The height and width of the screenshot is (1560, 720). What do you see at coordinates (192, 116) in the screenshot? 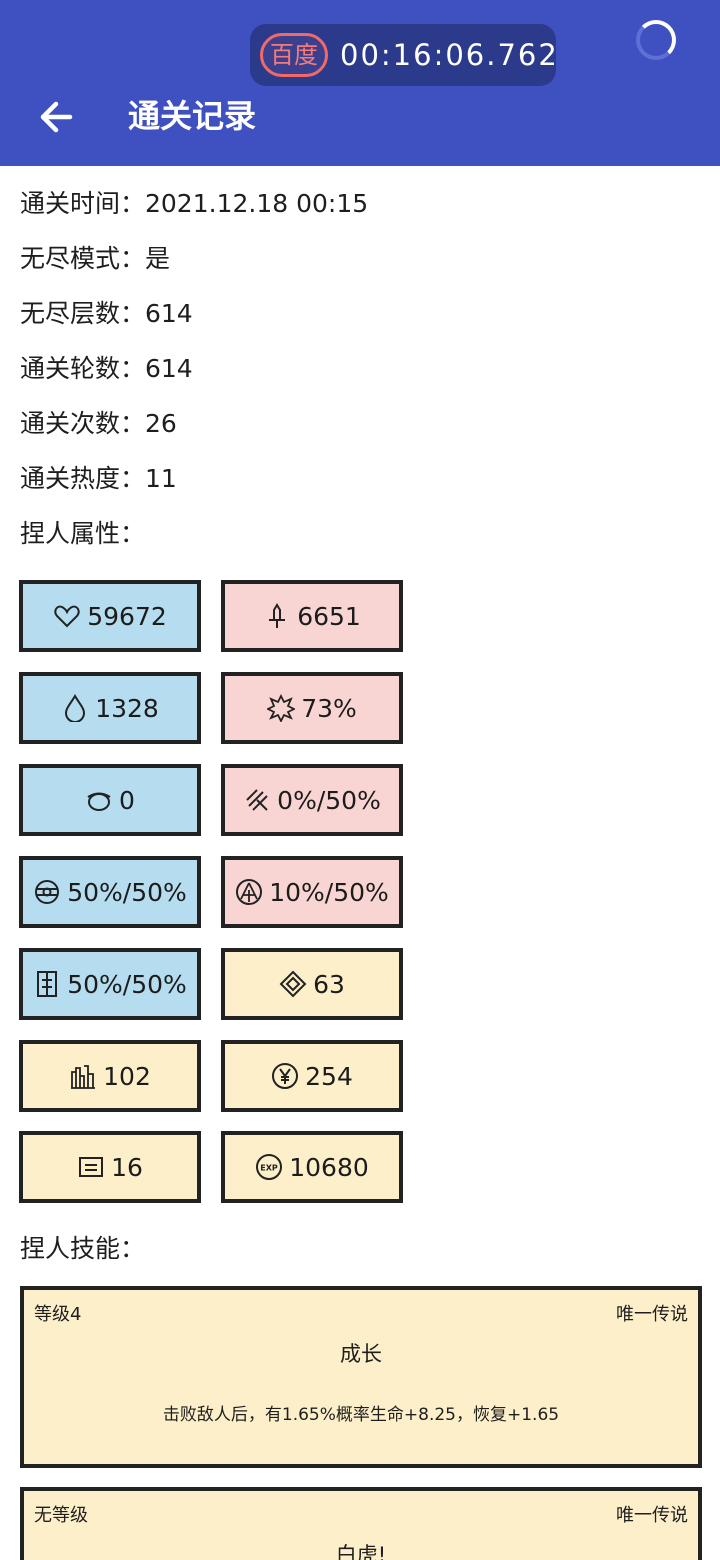
I see `page-title: 通关记录` at bounding box center [192, 116].